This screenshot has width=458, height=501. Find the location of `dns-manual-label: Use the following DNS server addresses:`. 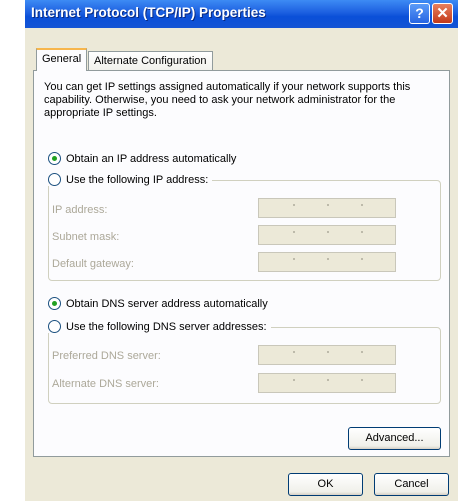

dns-manual-label: Use the following DNS server addresses: is located at coordinates (166, 326).